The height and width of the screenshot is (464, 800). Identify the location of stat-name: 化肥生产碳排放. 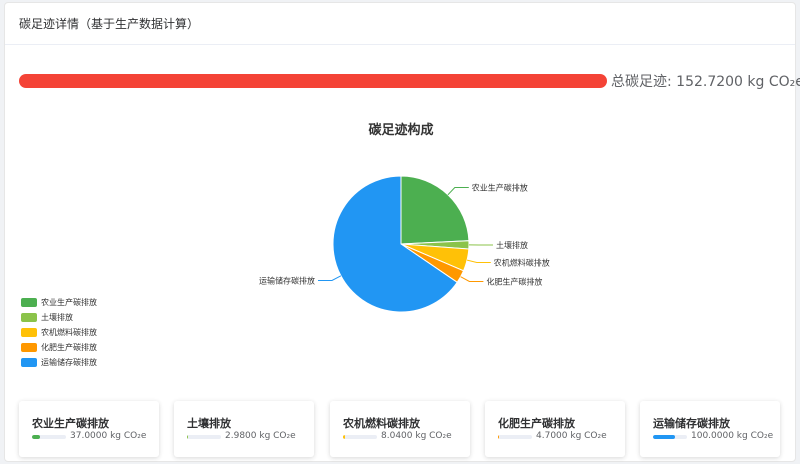
(536, 423).